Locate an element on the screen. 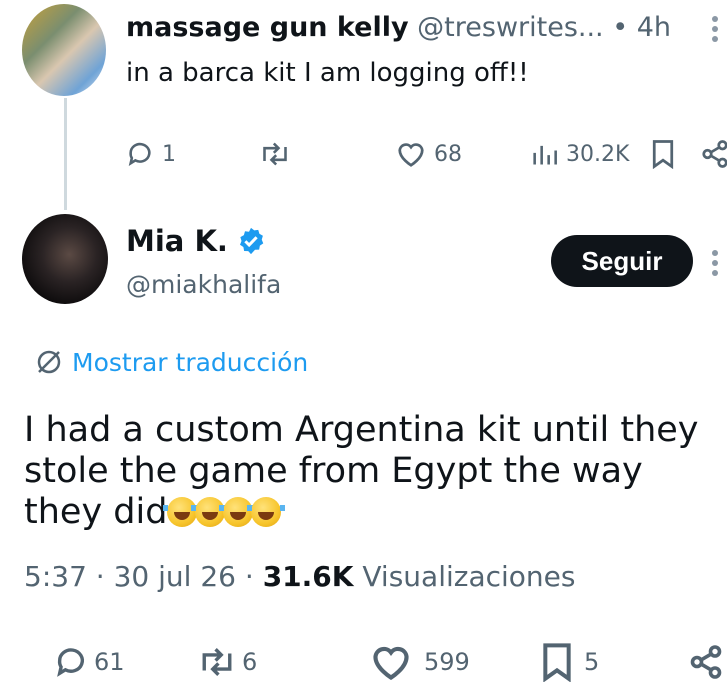 The width and height of the screenshot is (727, 700). tweet-meta: 5:37 · 30 jul 26 · 31.6K Visualizaciones is located at coordinates (300, 576).